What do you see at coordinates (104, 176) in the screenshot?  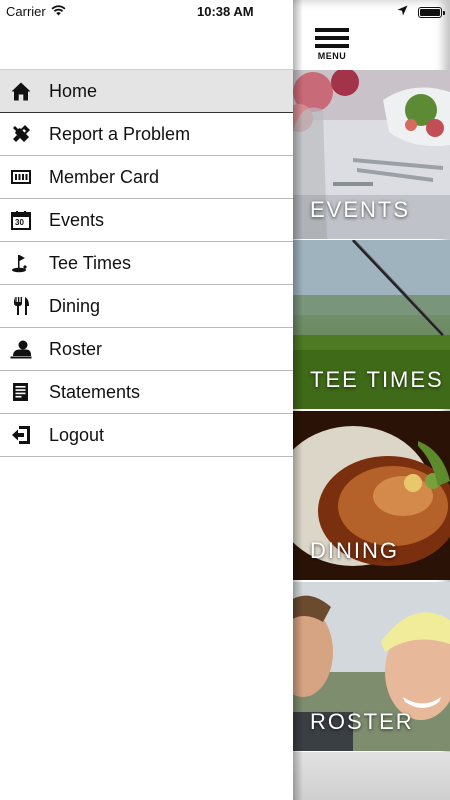 I see `menu-item-label: Member Card` at bounding box center [104, 176].